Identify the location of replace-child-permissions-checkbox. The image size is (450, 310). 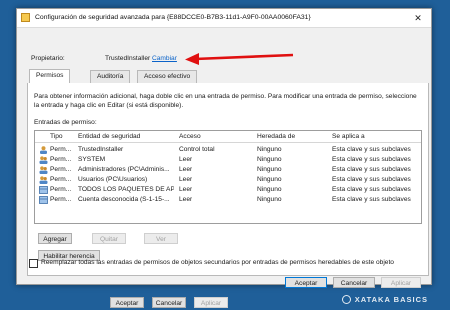
(33, 263).